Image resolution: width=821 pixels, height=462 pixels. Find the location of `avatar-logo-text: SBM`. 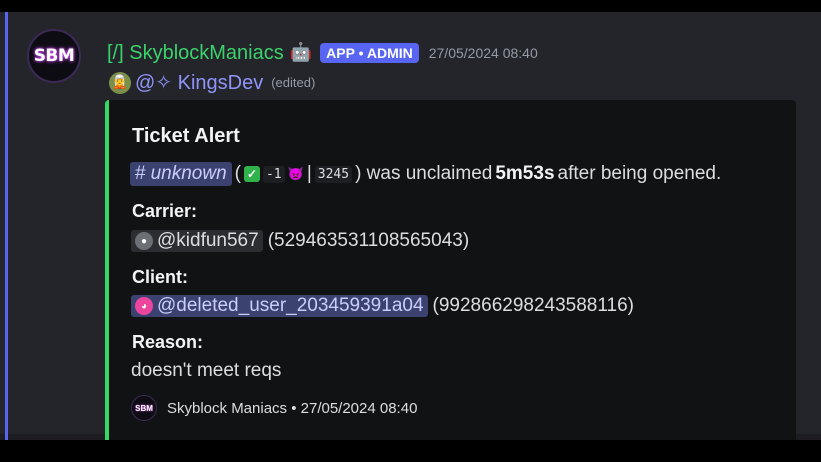

avatar-logo-text: SBM is located at coordinates (54, 56).